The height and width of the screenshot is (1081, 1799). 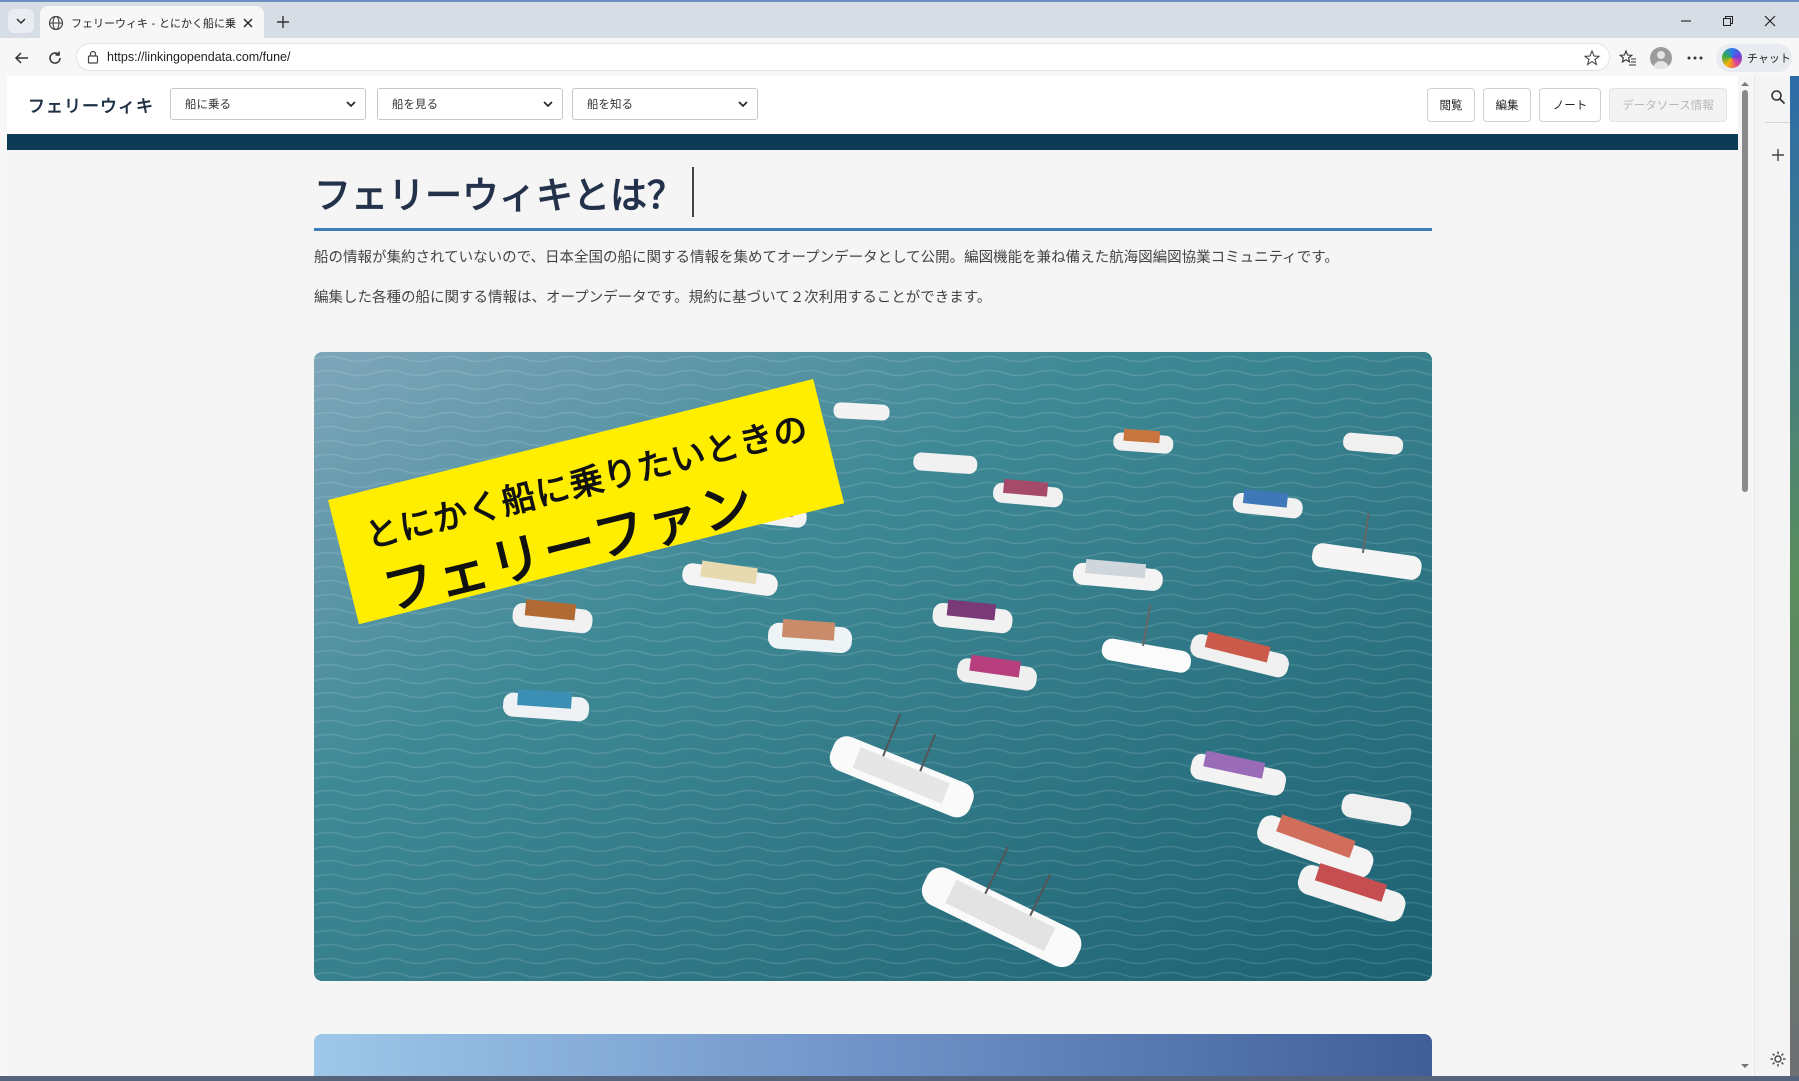 What do you see at coordinates (1570, 105) in the screenshot?
I see `note-button: ノート` at bounding box center [1570, 105].